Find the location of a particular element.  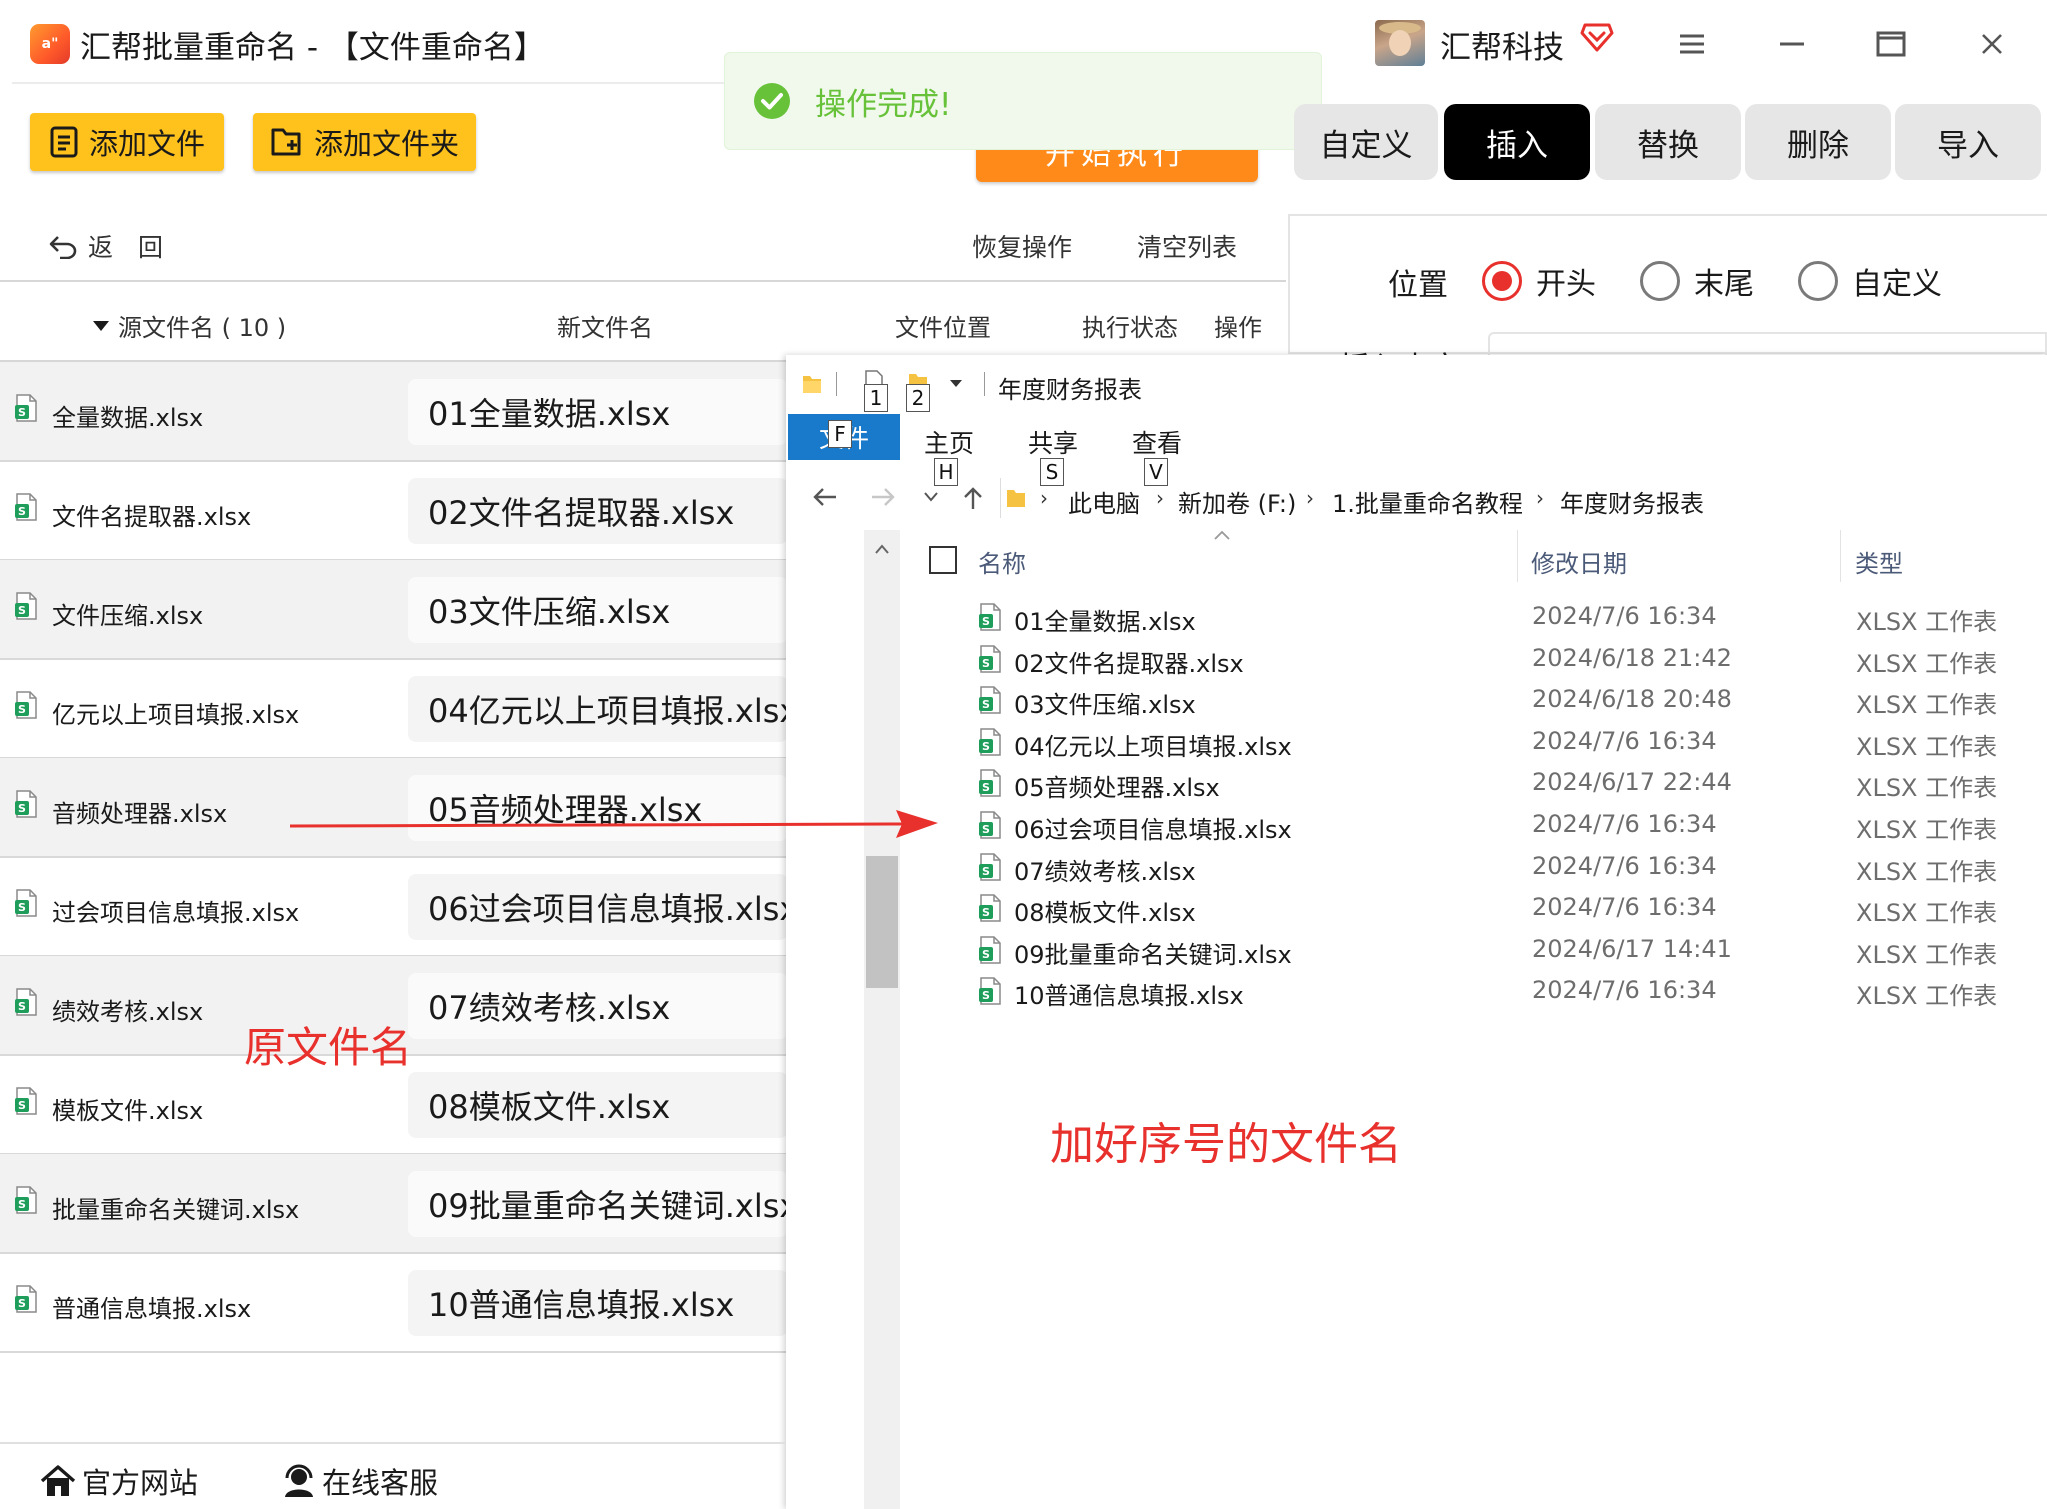

online-support-link: 在线客服 is located at coordinates (360, 1481).